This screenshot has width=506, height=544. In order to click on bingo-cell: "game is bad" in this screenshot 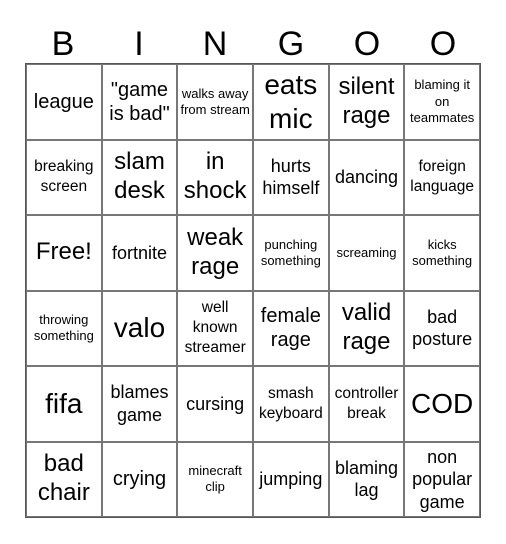, I will do `click(139, 102)`.